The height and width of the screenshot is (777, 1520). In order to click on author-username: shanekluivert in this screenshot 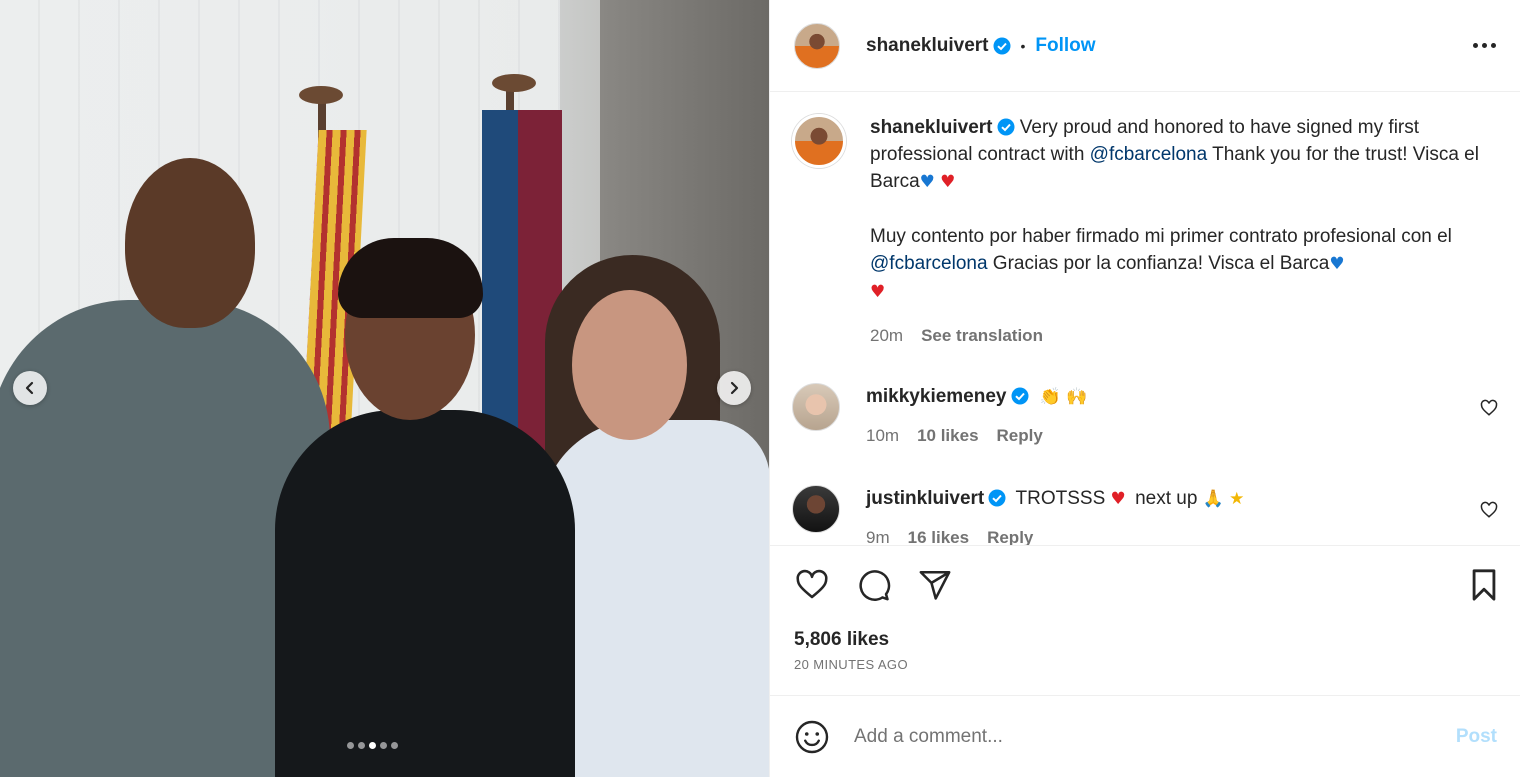, I will do `click(927, 46)`.